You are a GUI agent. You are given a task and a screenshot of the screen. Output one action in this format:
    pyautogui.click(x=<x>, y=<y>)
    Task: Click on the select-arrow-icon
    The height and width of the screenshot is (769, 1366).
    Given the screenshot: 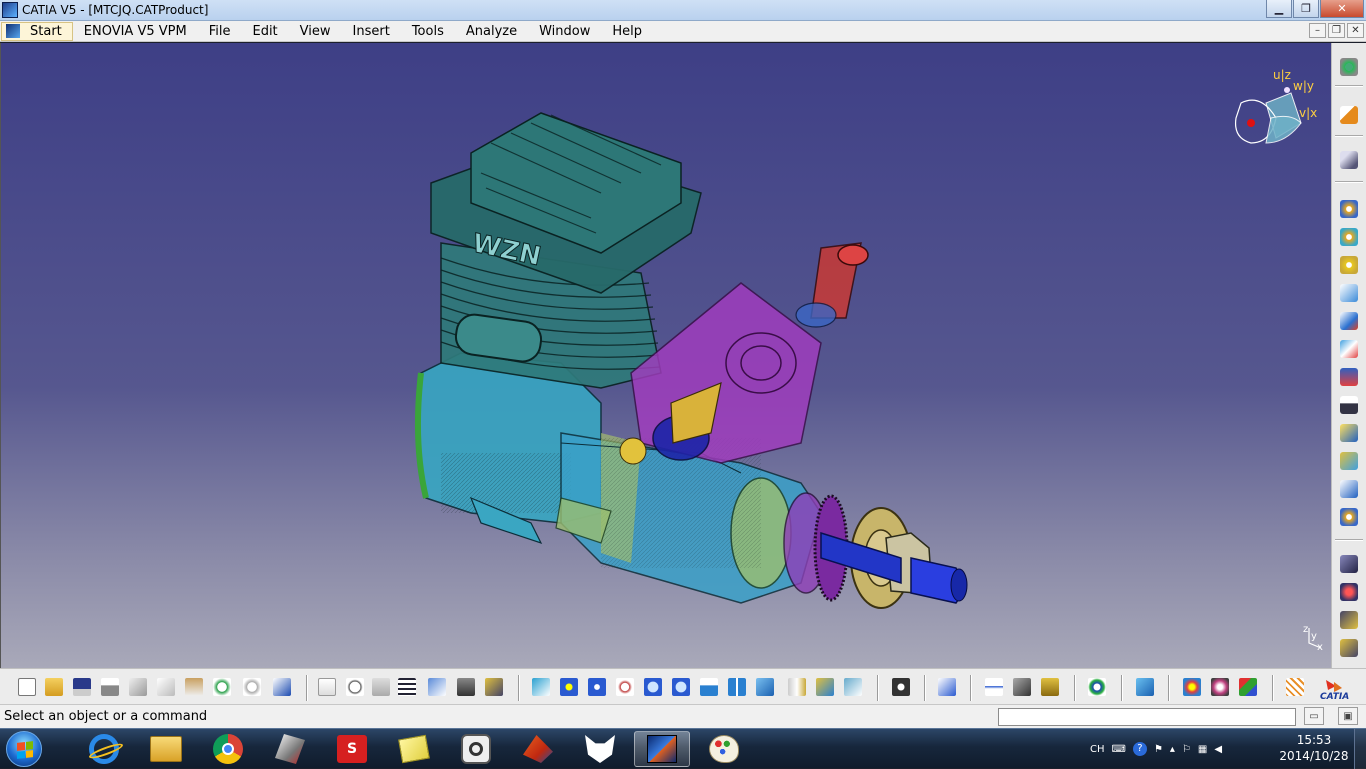 What is the action you would take?
    pyautogui.click(x=1350, y=116)
    